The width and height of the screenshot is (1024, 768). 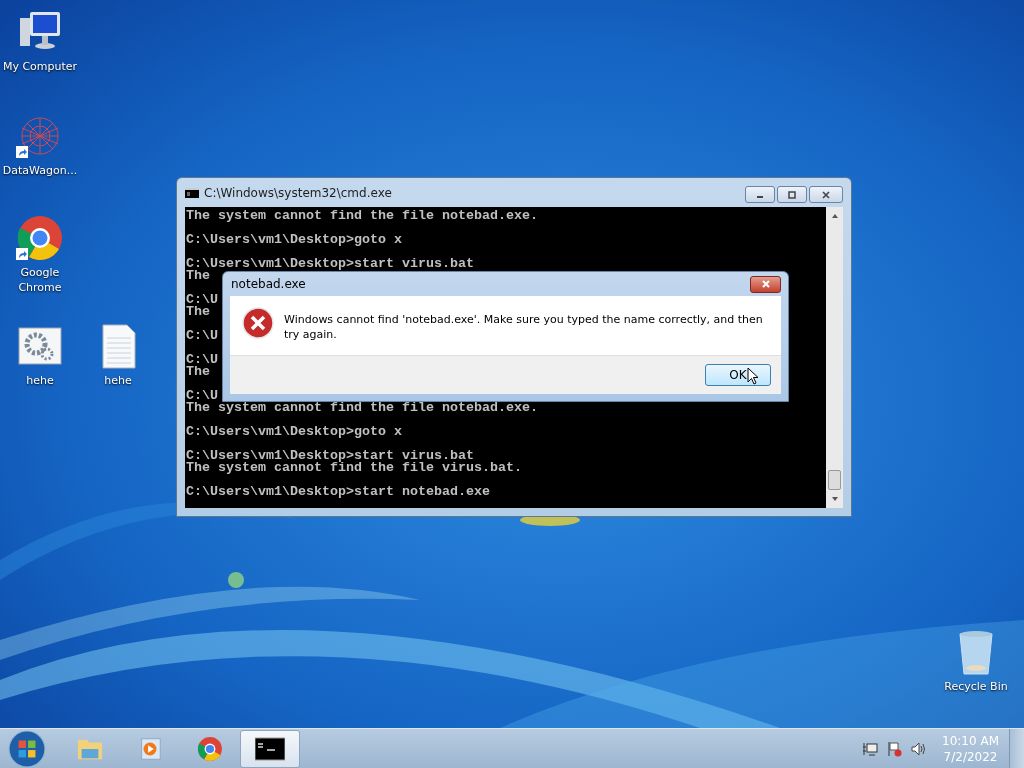 I want to click on scroll-down-arrow-icon, so click(x=834, y=499).